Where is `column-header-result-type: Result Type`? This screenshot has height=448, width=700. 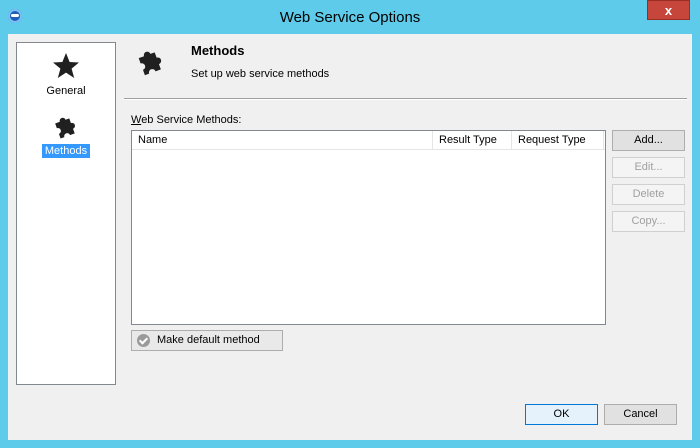 column-header-result-type: Result Type is located at coordinates (472, 140).